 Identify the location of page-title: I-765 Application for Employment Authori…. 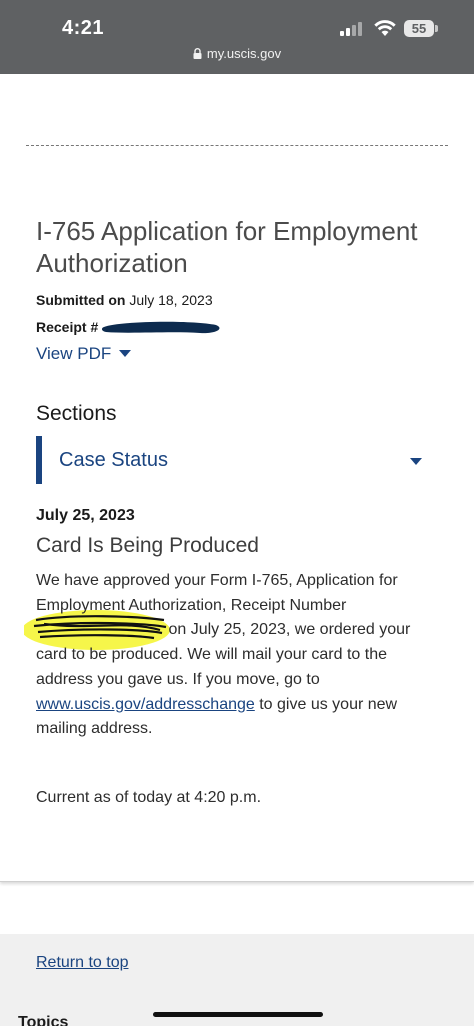
(227, 247).